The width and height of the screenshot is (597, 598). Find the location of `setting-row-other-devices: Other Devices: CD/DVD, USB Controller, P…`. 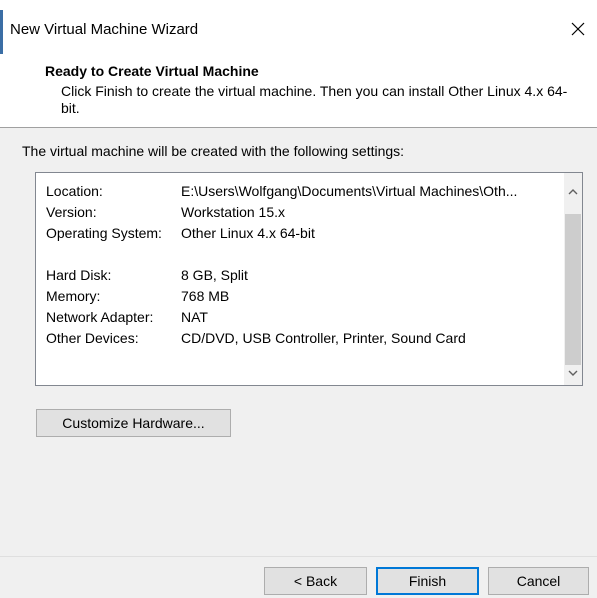

setting-row-other-devices: Other Devices: CD/DVD, USB Controller, P… is located at coordinates (296, 338).